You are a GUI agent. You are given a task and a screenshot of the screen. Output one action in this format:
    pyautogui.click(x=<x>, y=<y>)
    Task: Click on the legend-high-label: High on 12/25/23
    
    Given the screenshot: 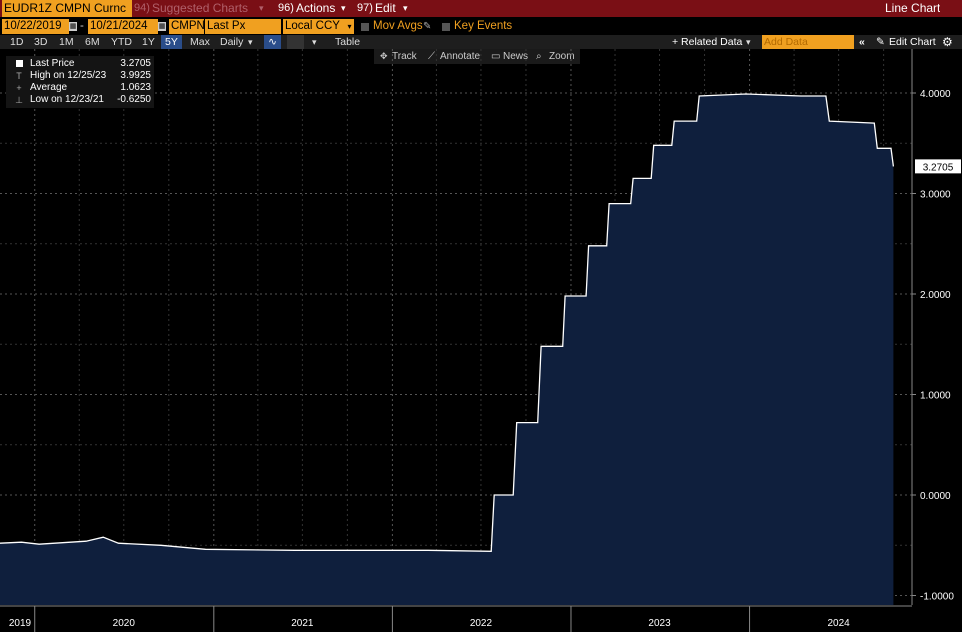 What is the action you would take?
    pyautogui.click(x=68, y=75)
    